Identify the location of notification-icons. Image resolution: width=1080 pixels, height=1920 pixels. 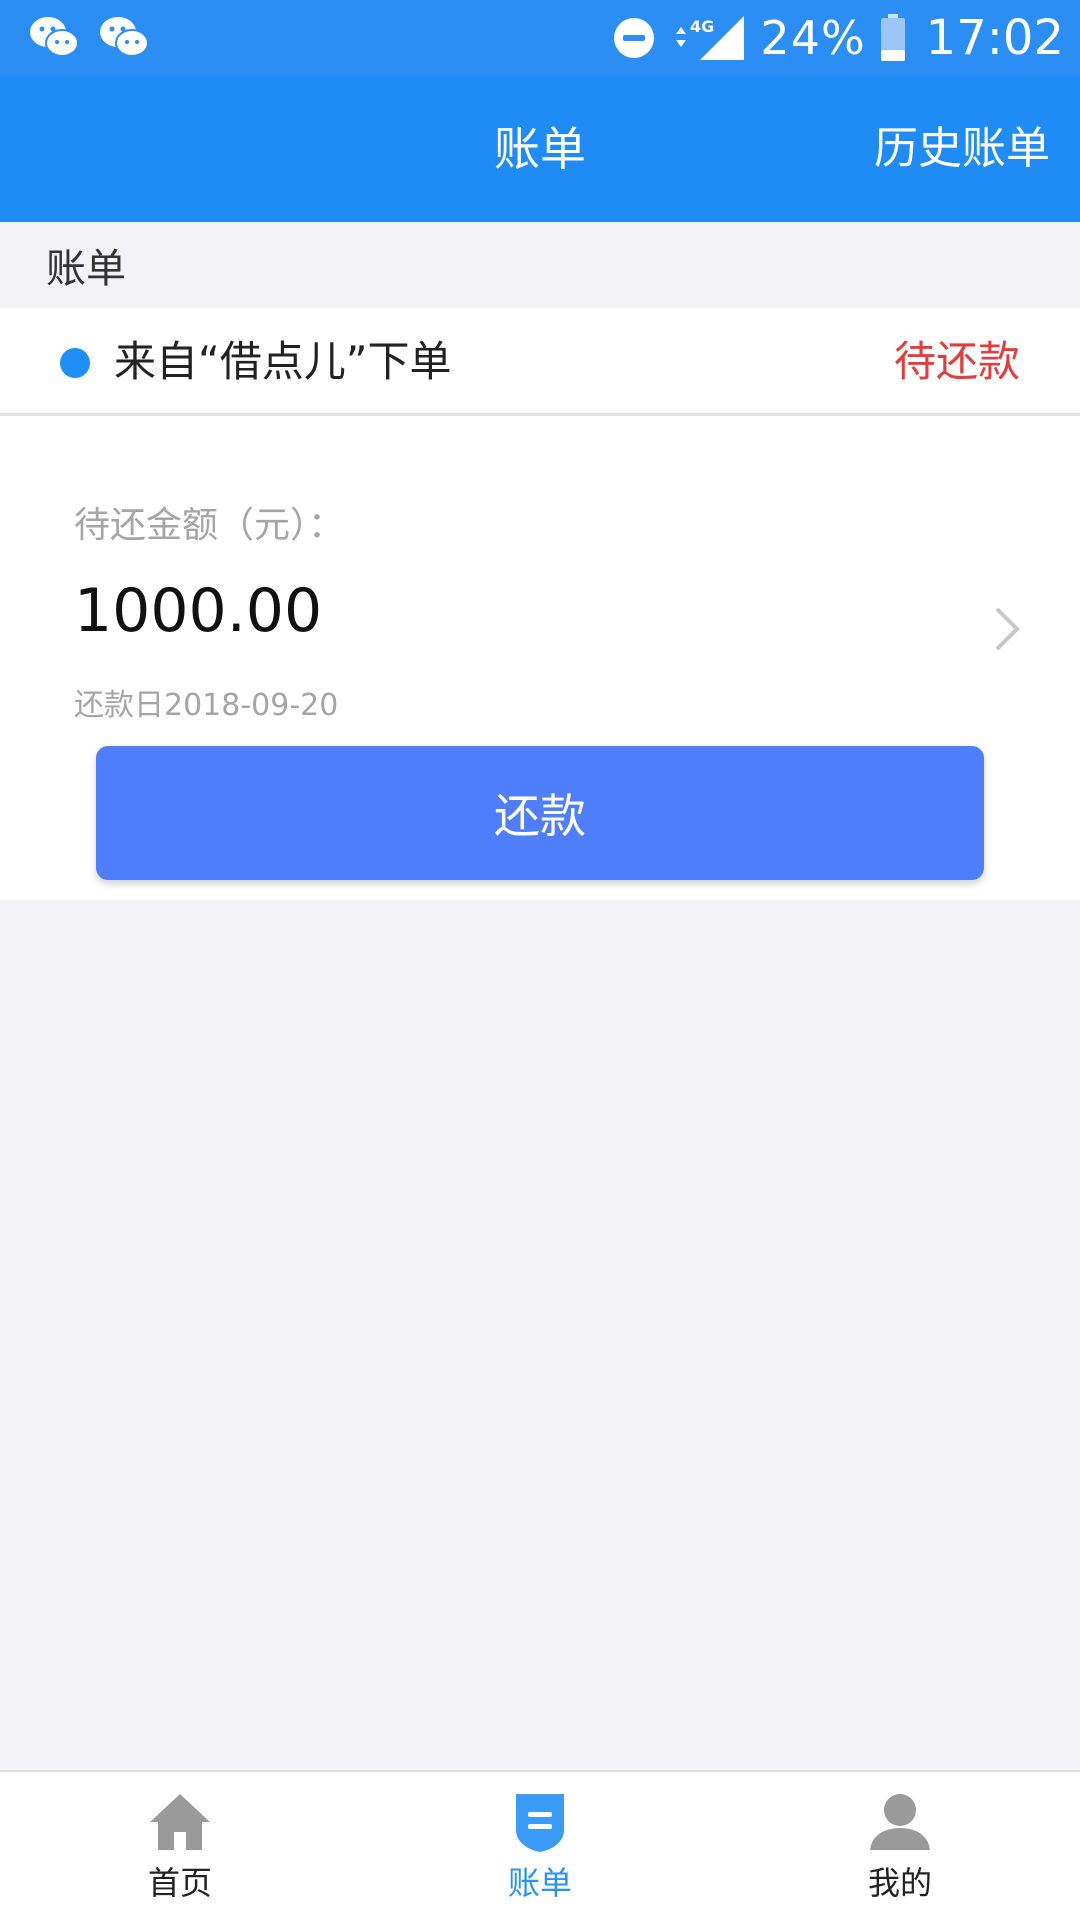
(89, 37).